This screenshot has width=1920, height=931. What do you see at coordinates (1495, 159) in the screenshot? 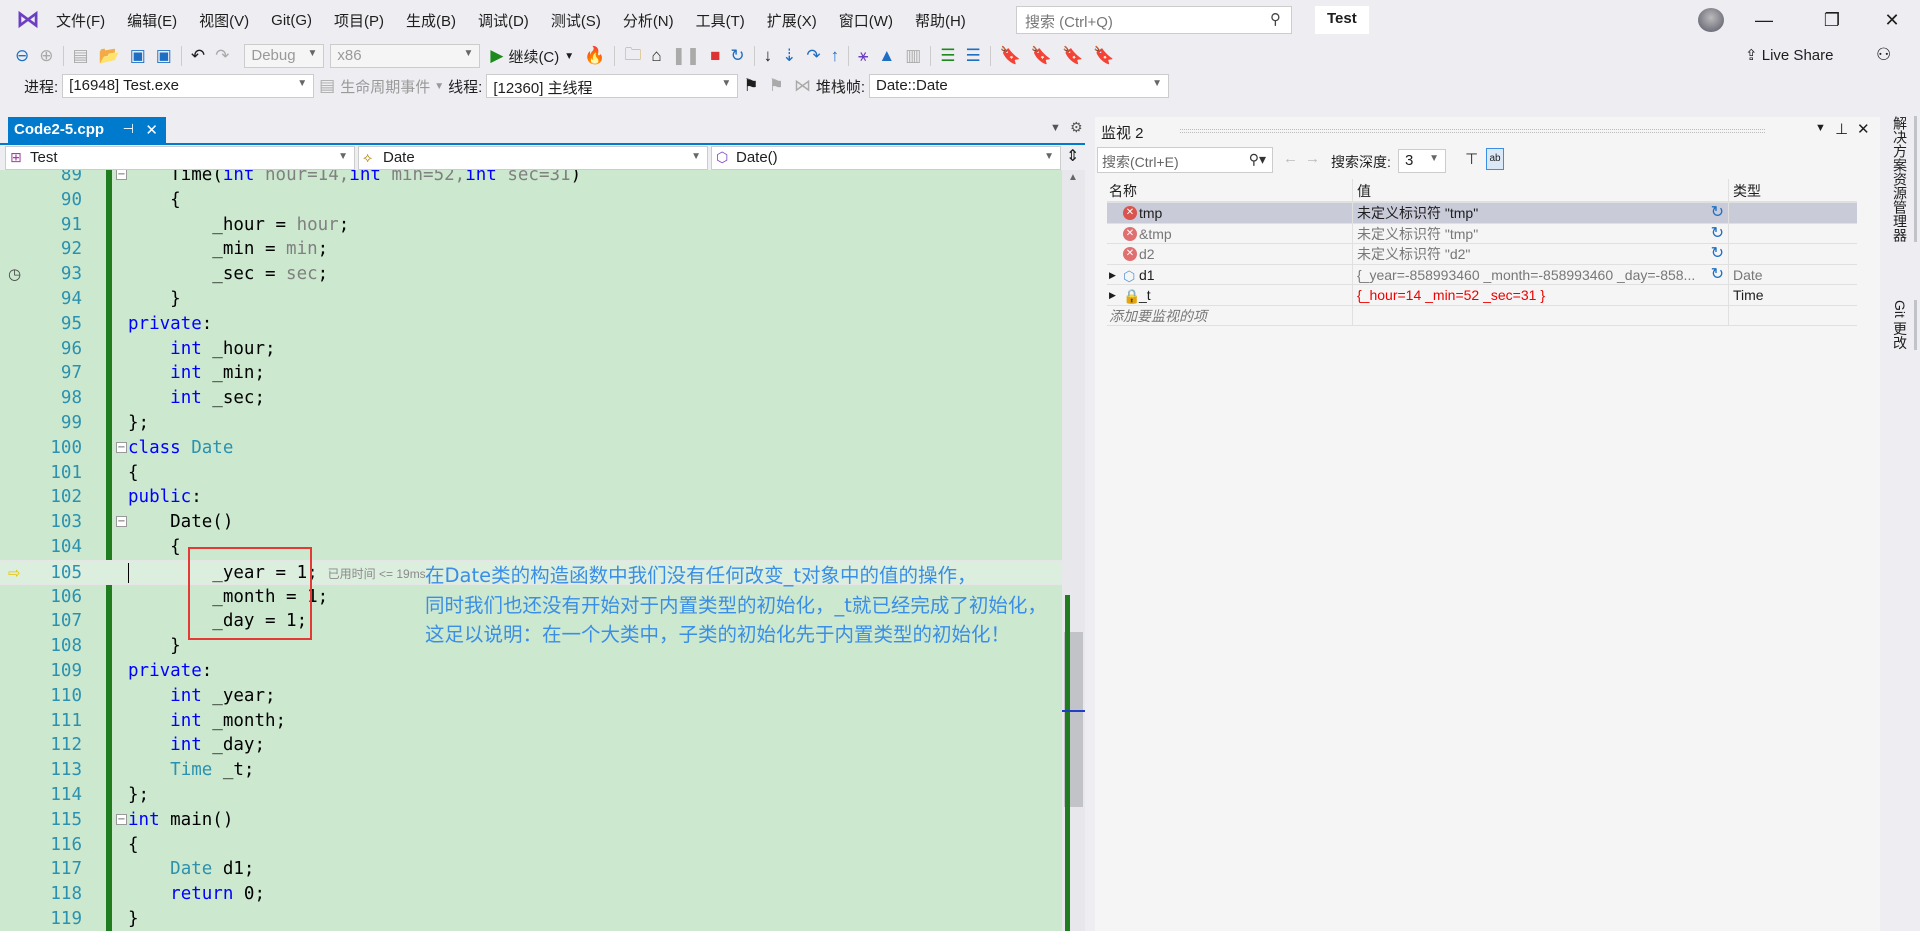
I see `view-as-text-icon: ab` at bounding box center [1495, 159].